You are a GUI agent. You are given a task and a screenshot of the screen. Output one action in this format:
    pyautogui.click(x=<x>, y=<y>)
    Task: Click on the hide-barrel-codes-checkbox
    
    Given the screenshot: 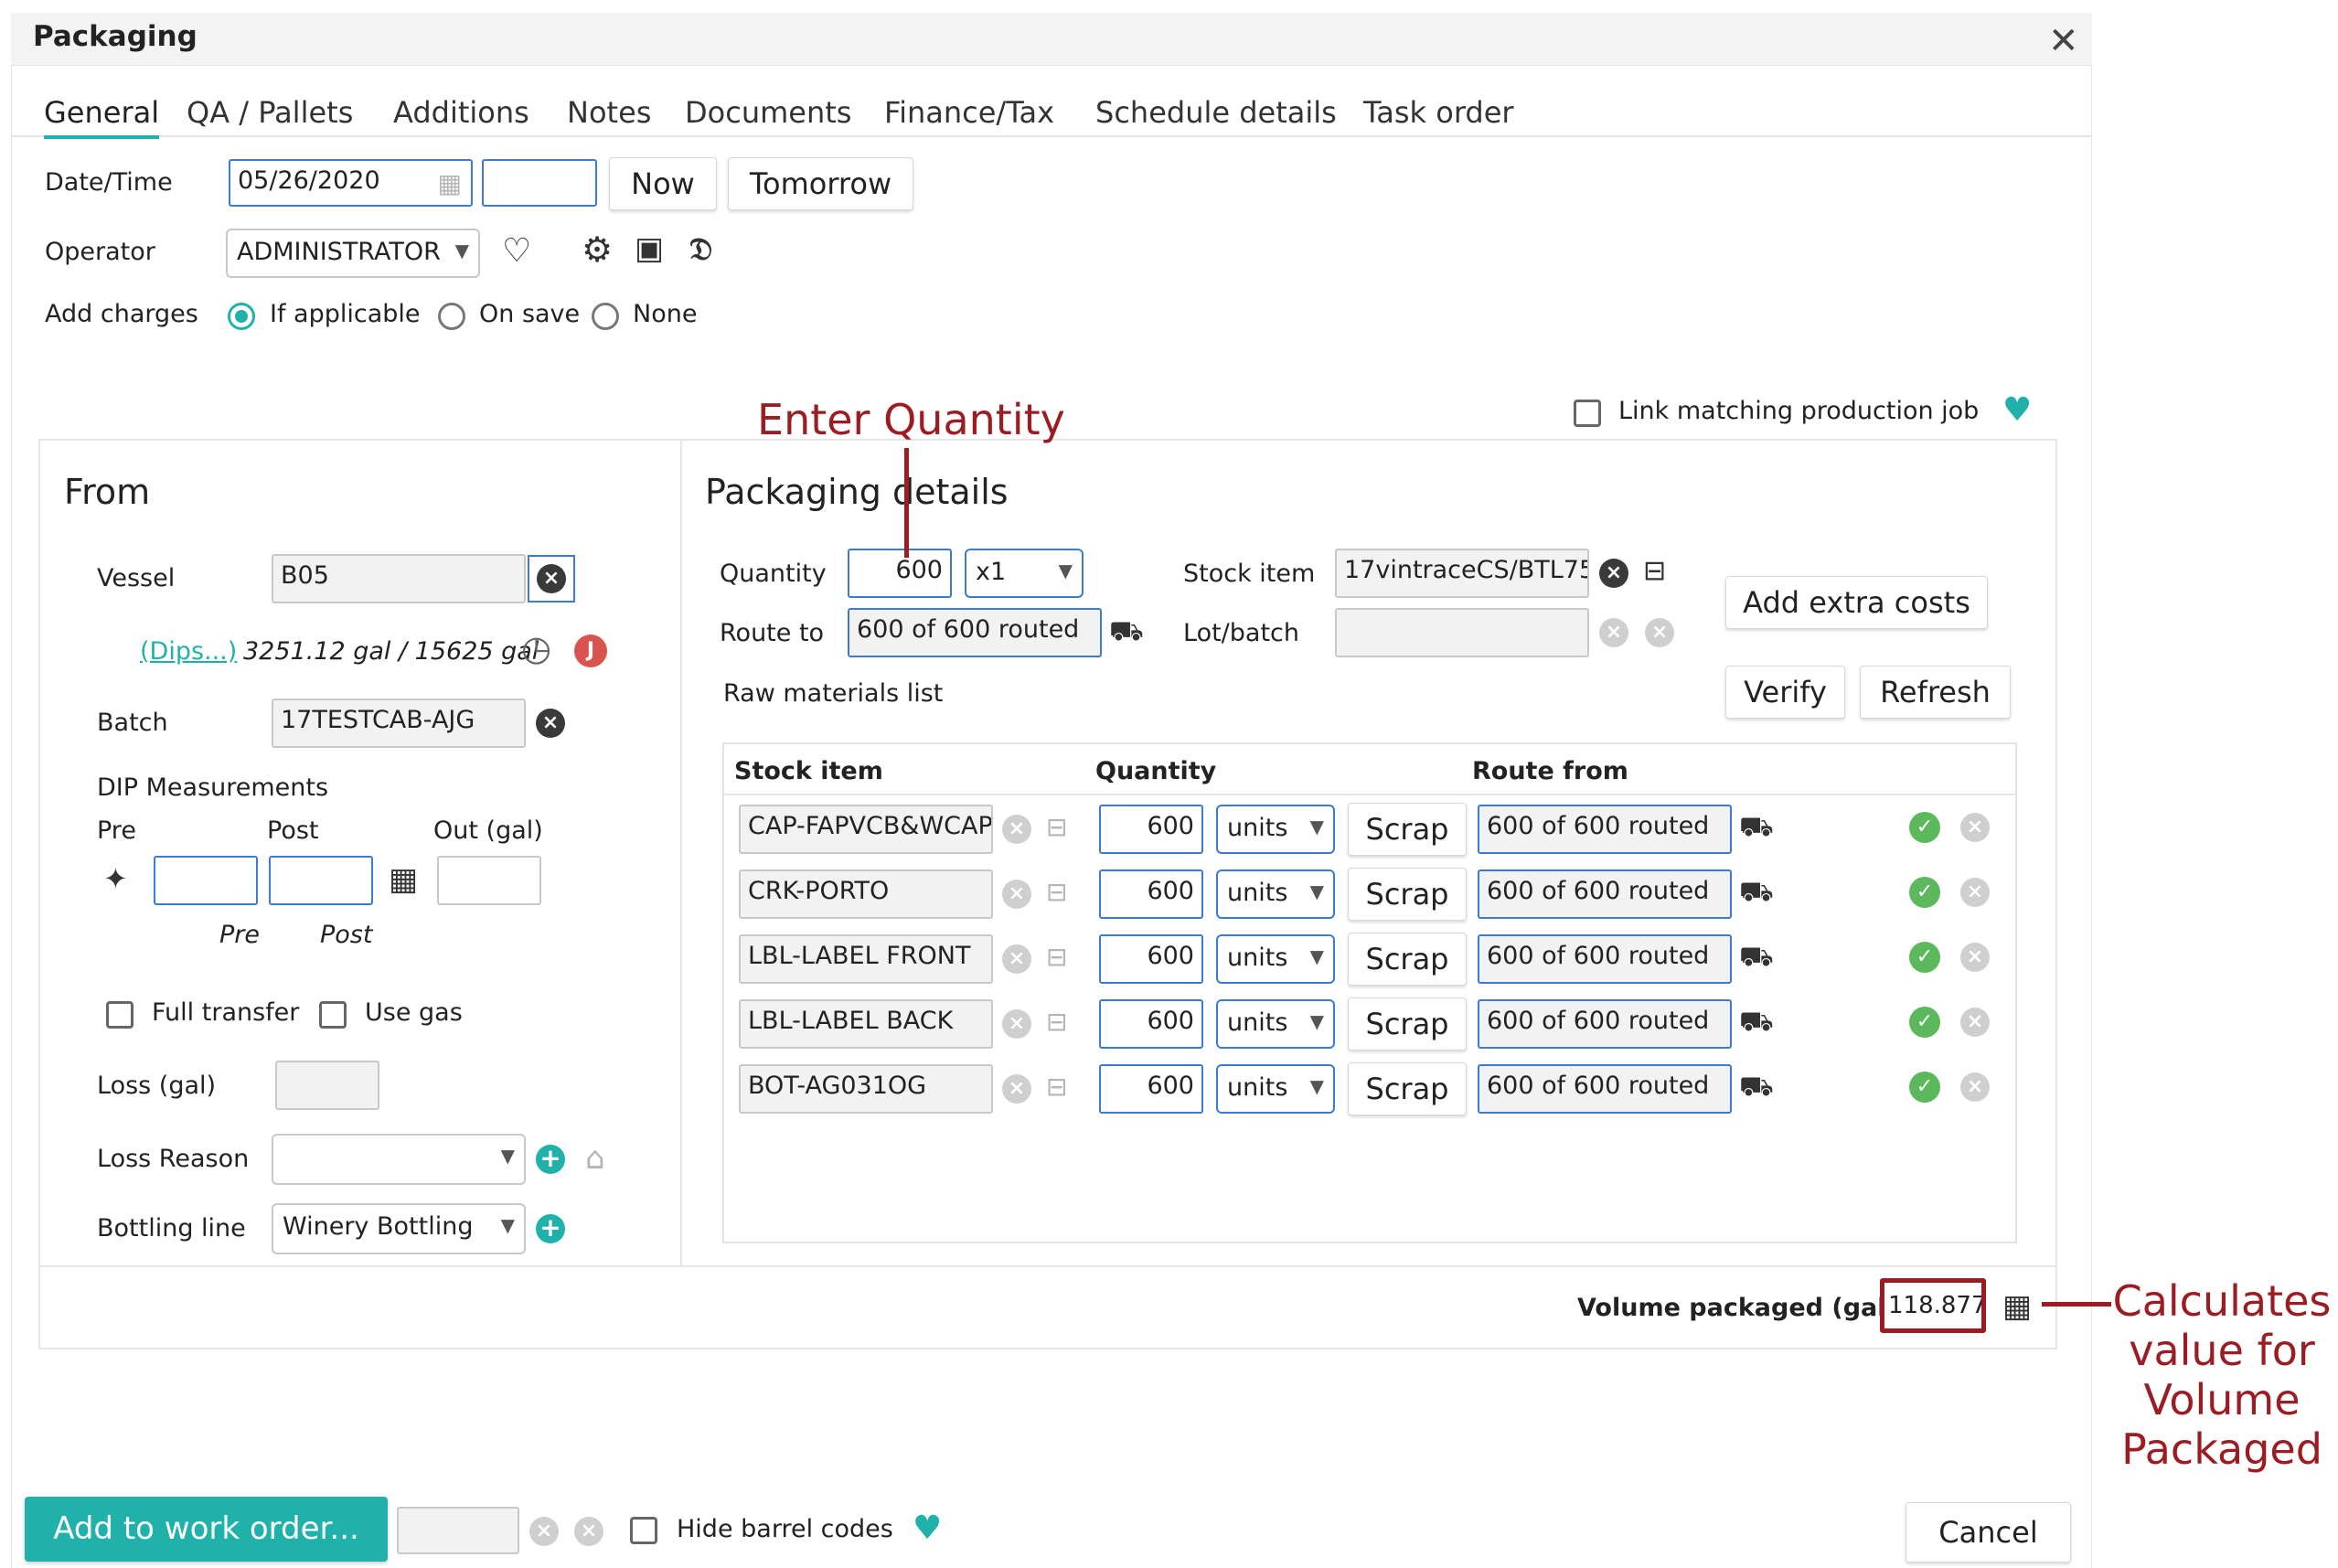 What is the action you would take?
    pyautogui.click(x=643, y=1530)
    